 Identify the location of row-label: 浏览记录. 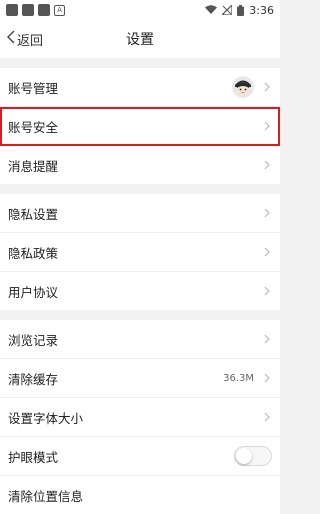
(33, 340).